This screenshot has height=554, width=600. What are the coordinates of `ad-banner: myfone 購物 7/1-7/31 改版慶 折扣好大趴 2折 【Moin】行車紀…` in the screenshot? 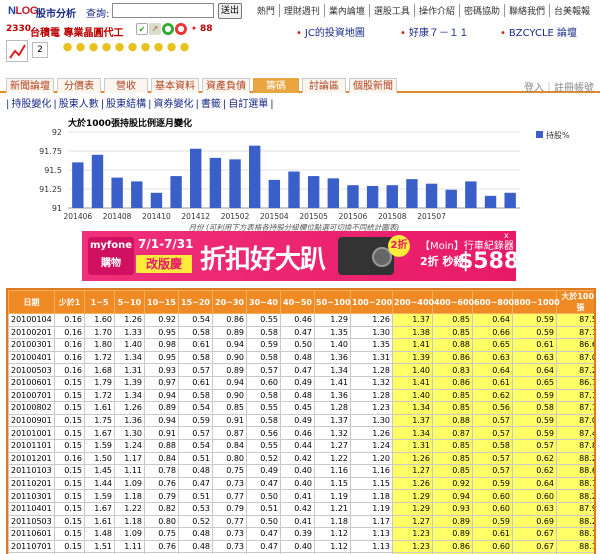 It's located at (299, 256).